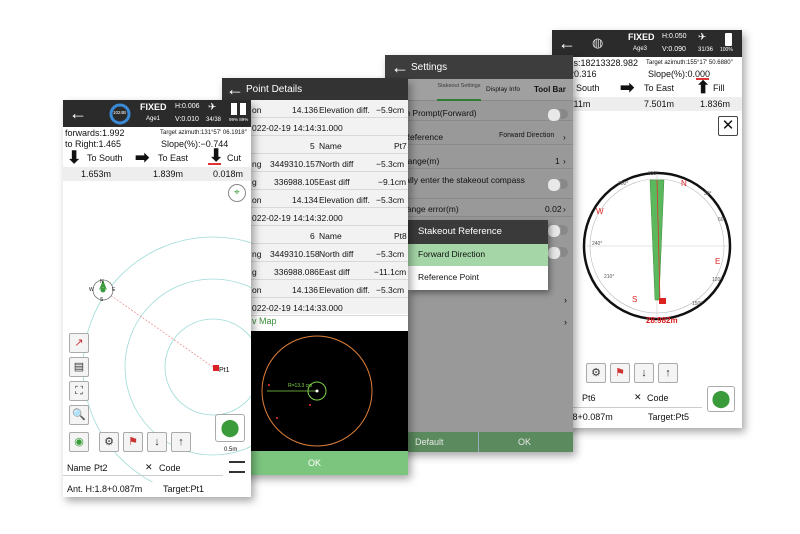 This screenshot has width=800, height=534. Describe the element at coordinates (697, 304) in the screenshot. I see `tick-150: 150°` at that location.